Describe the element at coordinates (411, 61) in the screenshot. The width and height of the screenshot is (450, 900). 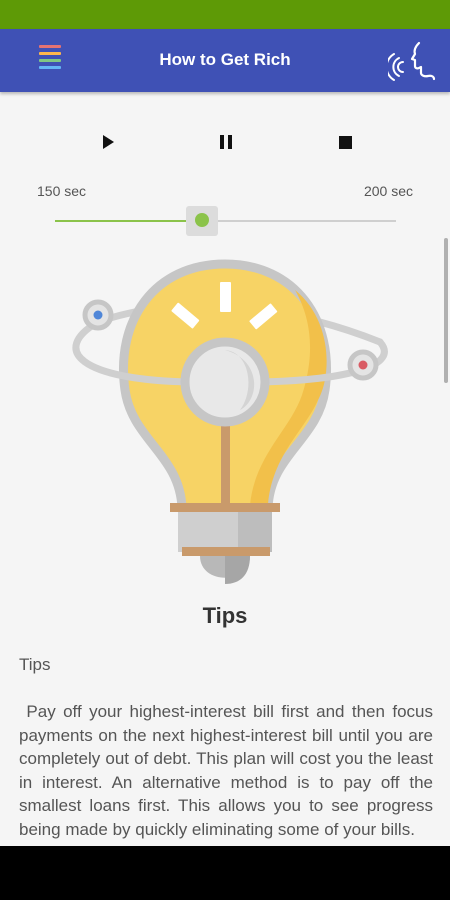
I see `voice-icon` at that location.